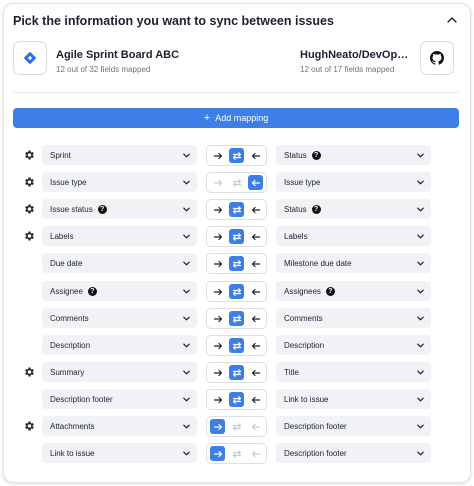 The height and width of the screenshot is (486, 474). What do you see at coordinates (119, 263) in the screenshot?
I see `left-field-select: Due date` at bounding box center [119, 263].